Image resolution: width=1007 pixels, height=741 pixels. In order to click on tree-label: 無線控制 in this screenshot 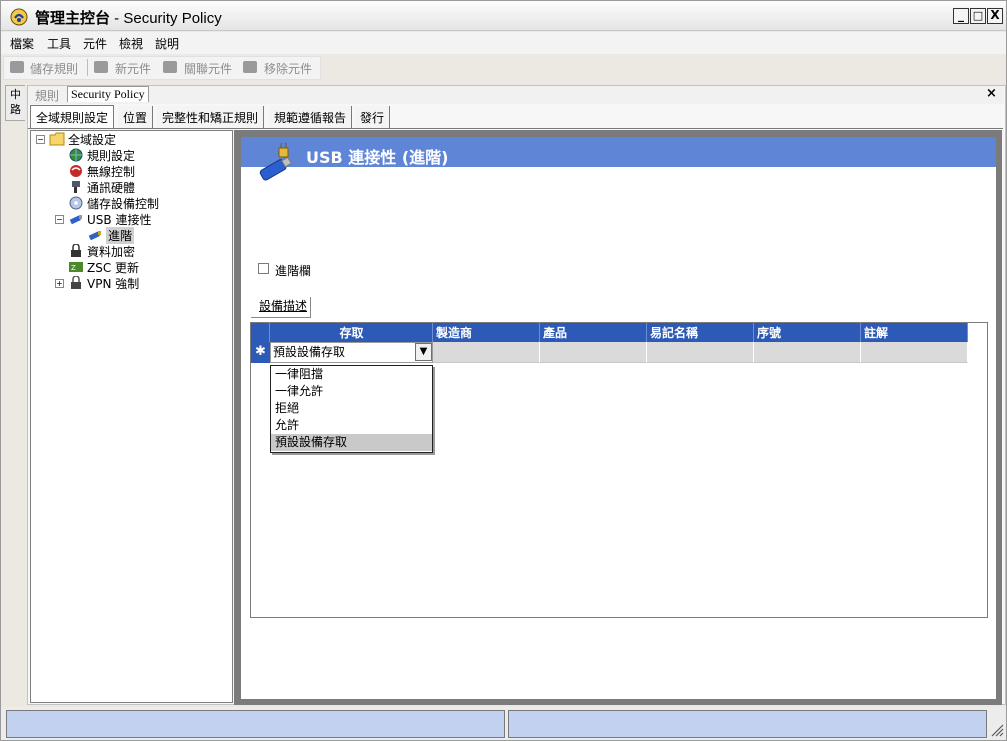, I will do `click(111, 171)`.